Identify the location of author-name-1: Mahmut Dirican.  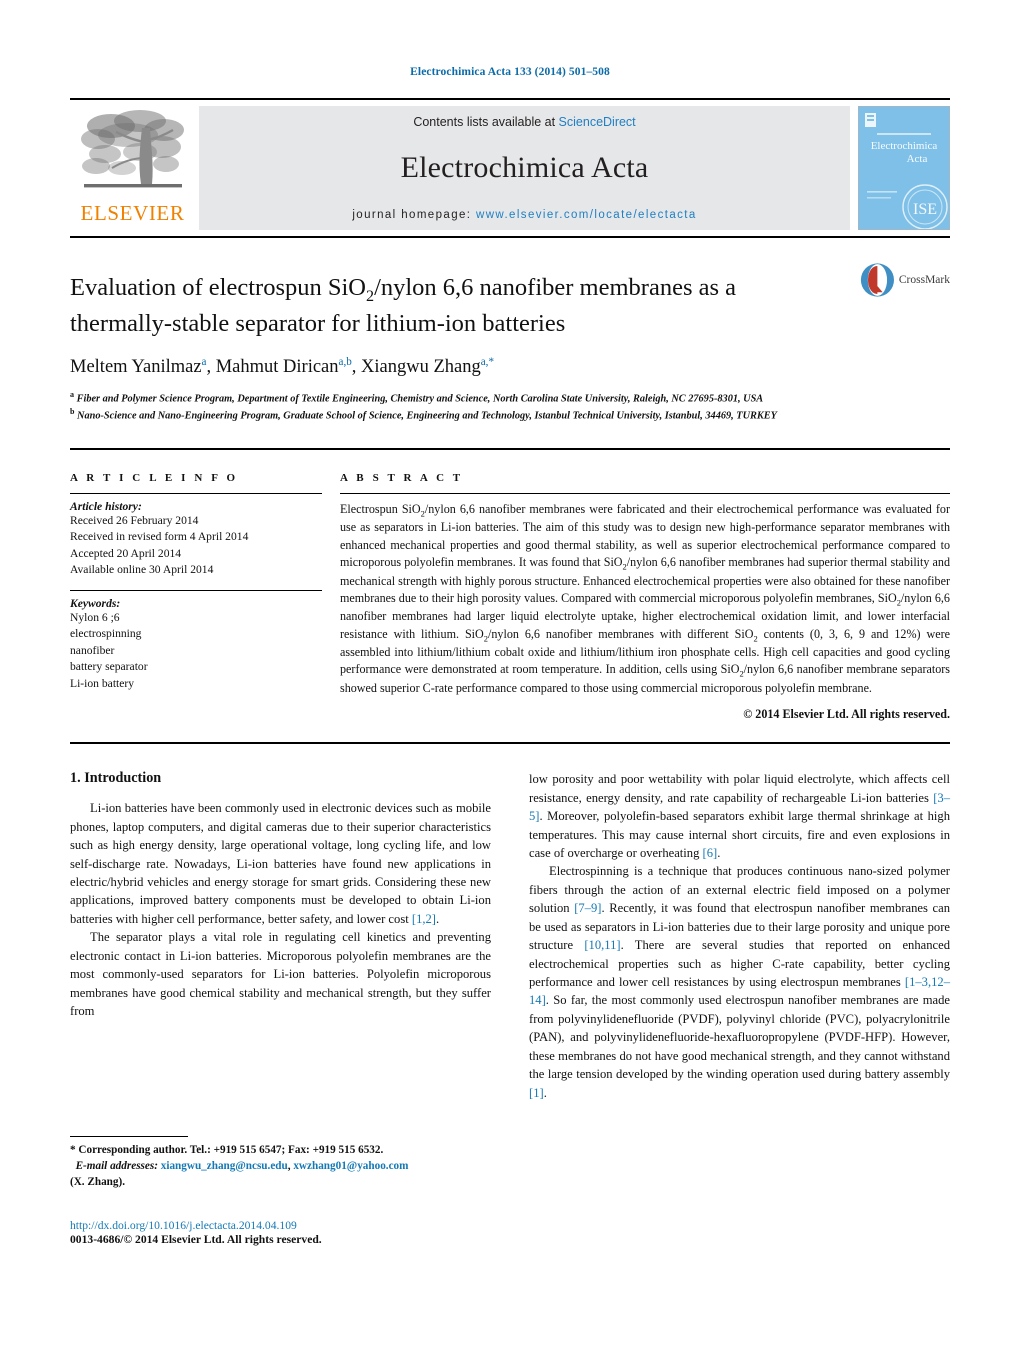
(277, 367).